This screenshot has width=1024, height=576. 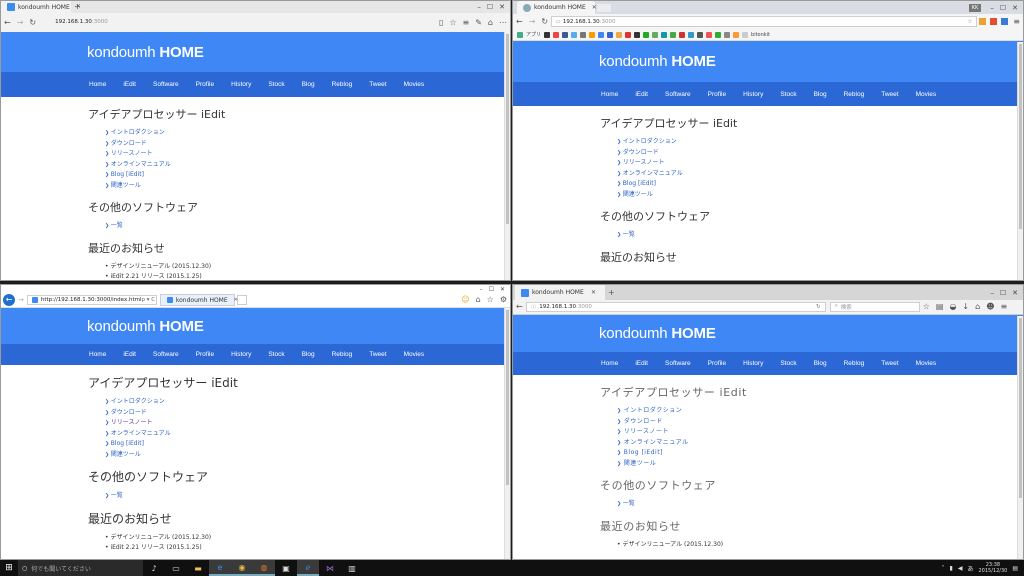 What do you see at coordinates (465, 300) in the screenshot?
I see `smiley-icon: ☺` at bounding box center [465, 300].